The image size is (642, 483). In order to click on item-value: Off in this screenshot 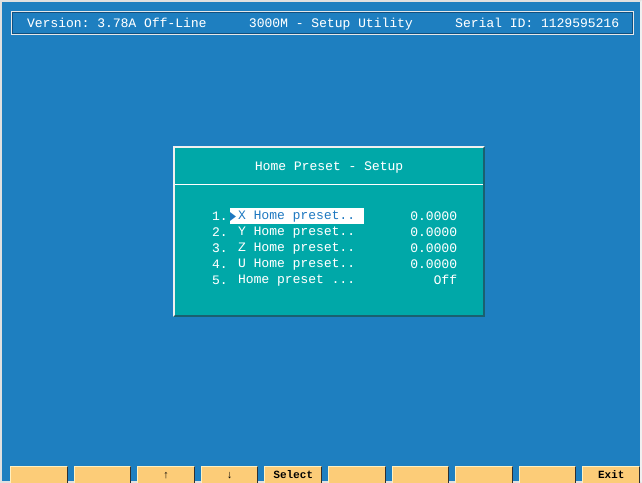, I will do `click(444, 280)`.